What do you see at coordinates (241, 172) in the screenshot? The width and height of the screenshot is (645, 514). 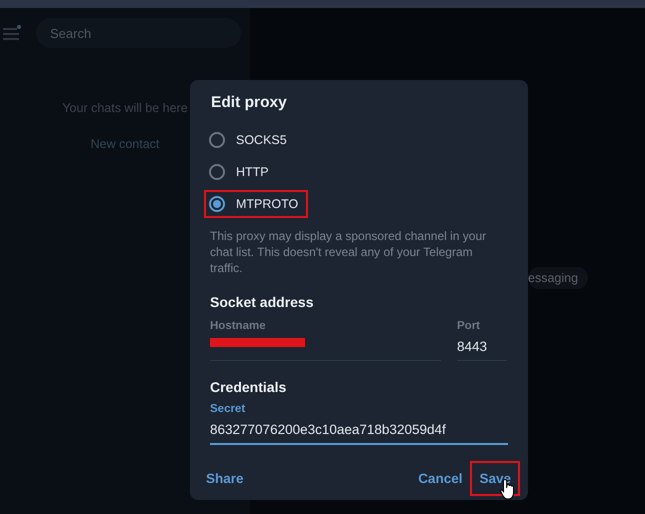 I see `radio-option: HTTP` at bounding box center [241, 172].